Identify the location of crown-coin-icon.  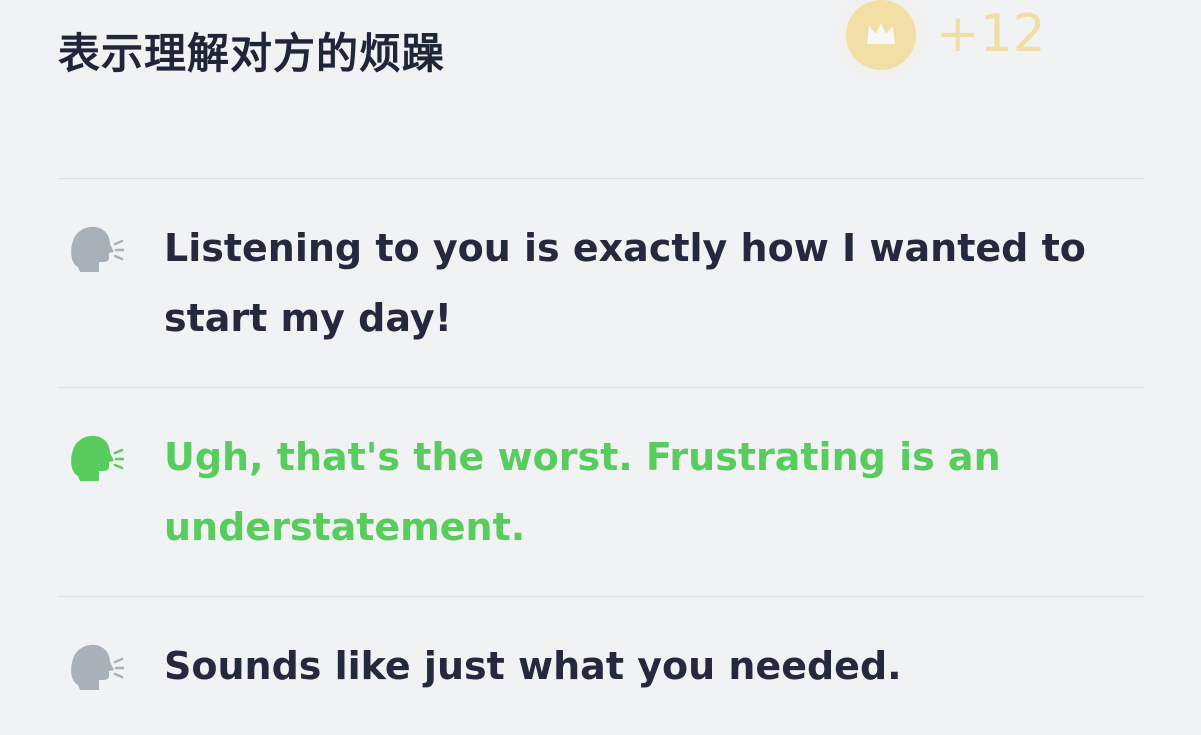
(881, 35).